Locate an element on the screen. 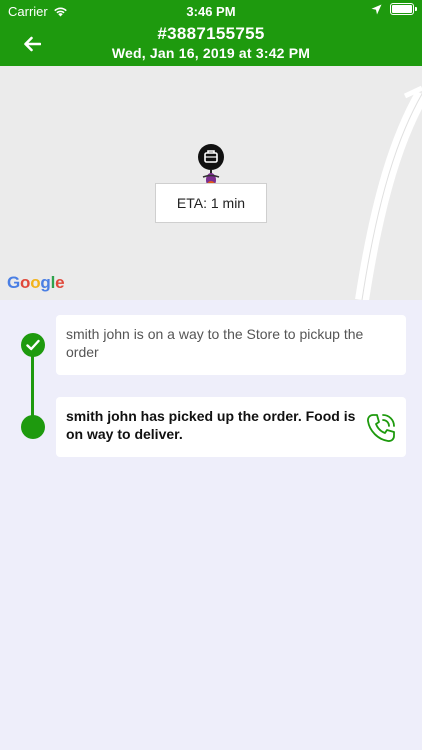  step-completed-indicator is located at coordinates (33, 345).